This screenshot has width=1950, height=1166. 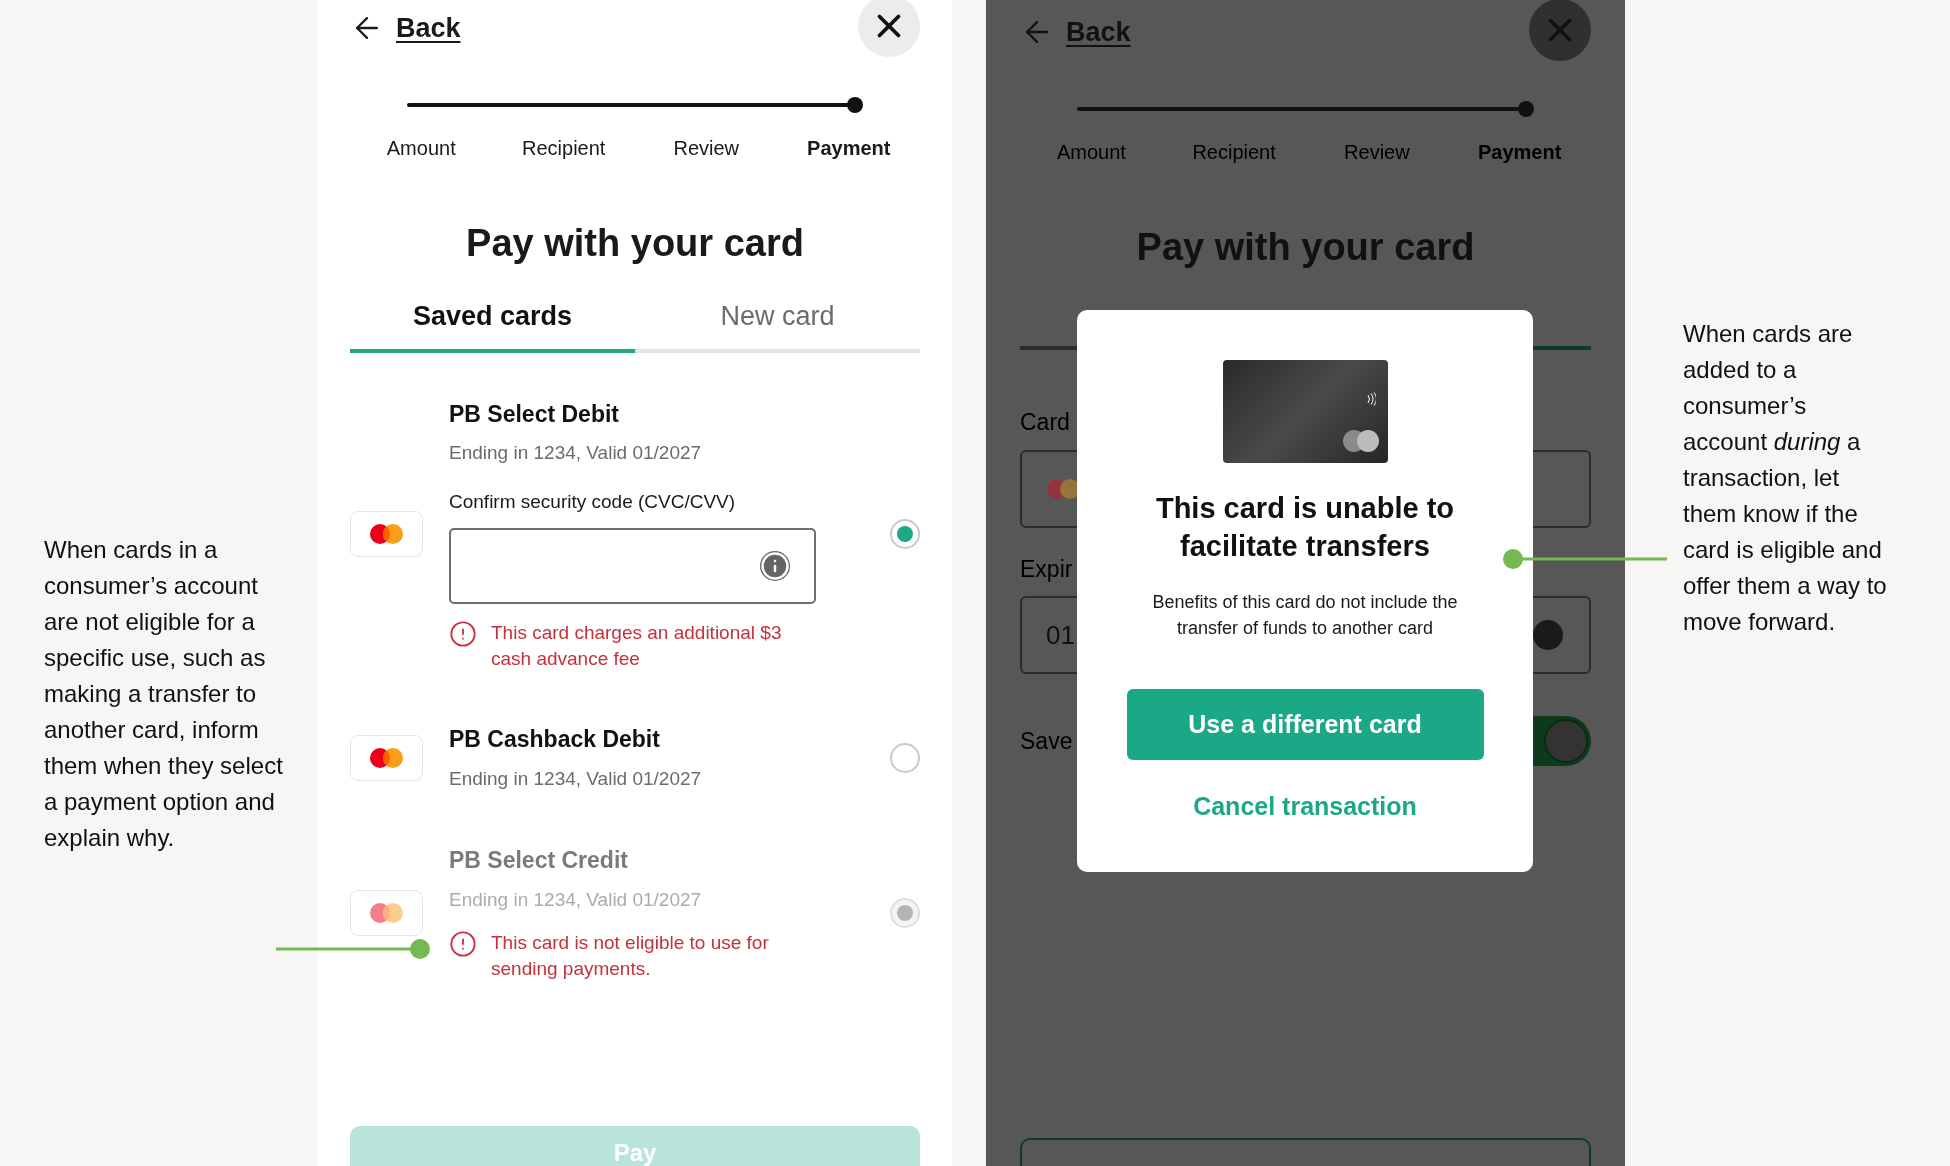 What do you see at coordinates (1046, 741) in the screenshot?
I see `save-label: Save` at bounding box center [1046, 741].